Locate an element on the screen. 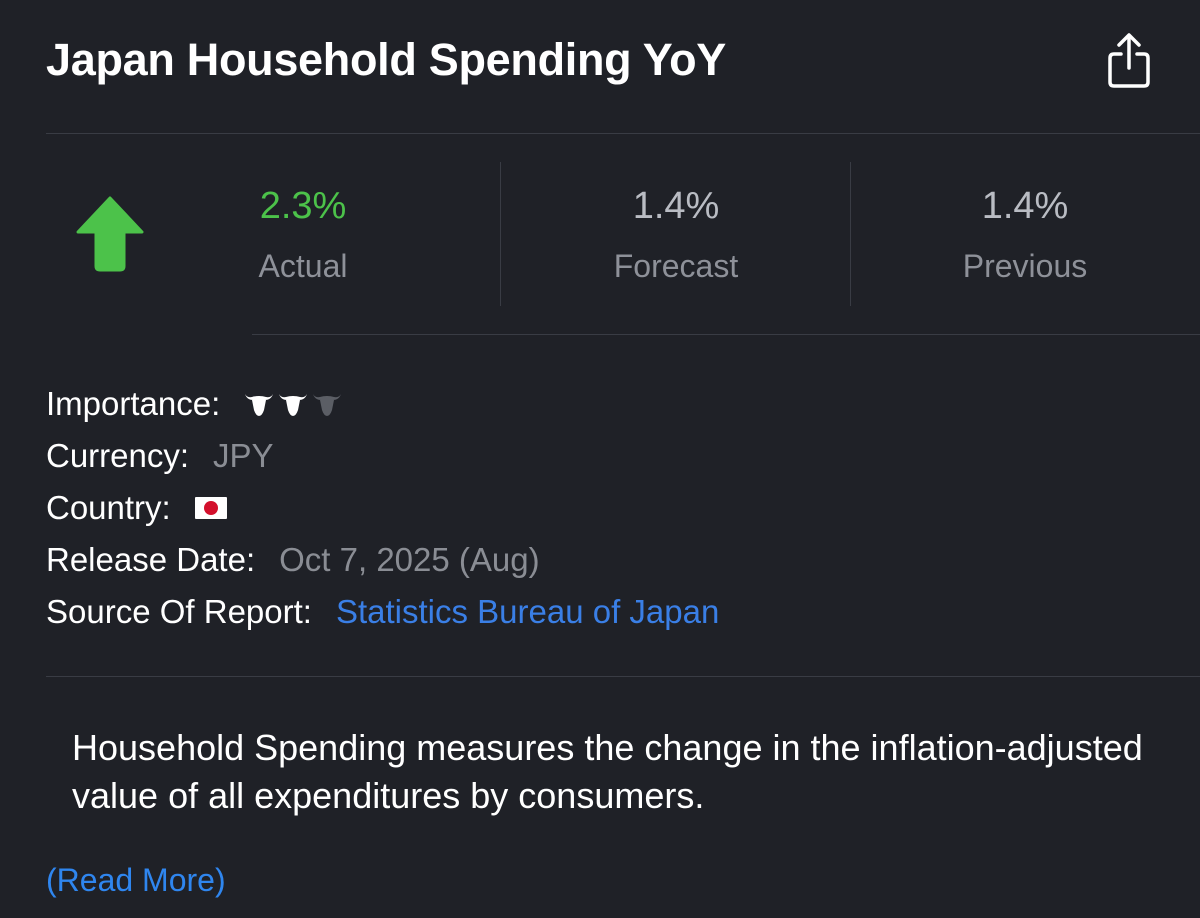 The height and width of the screenshot is (918, 1200). metric-forecast: 1.4% Forecast is located at coordinates (676, 234).